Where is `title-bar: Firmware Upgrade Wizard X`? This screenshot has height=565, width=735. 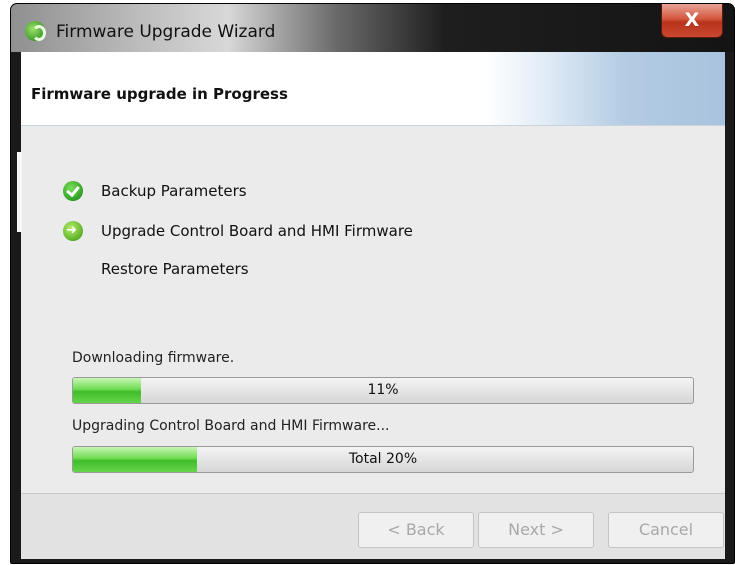 title-bar: Firmware Upgrade Wizard X is located at coordinates (372, 28).